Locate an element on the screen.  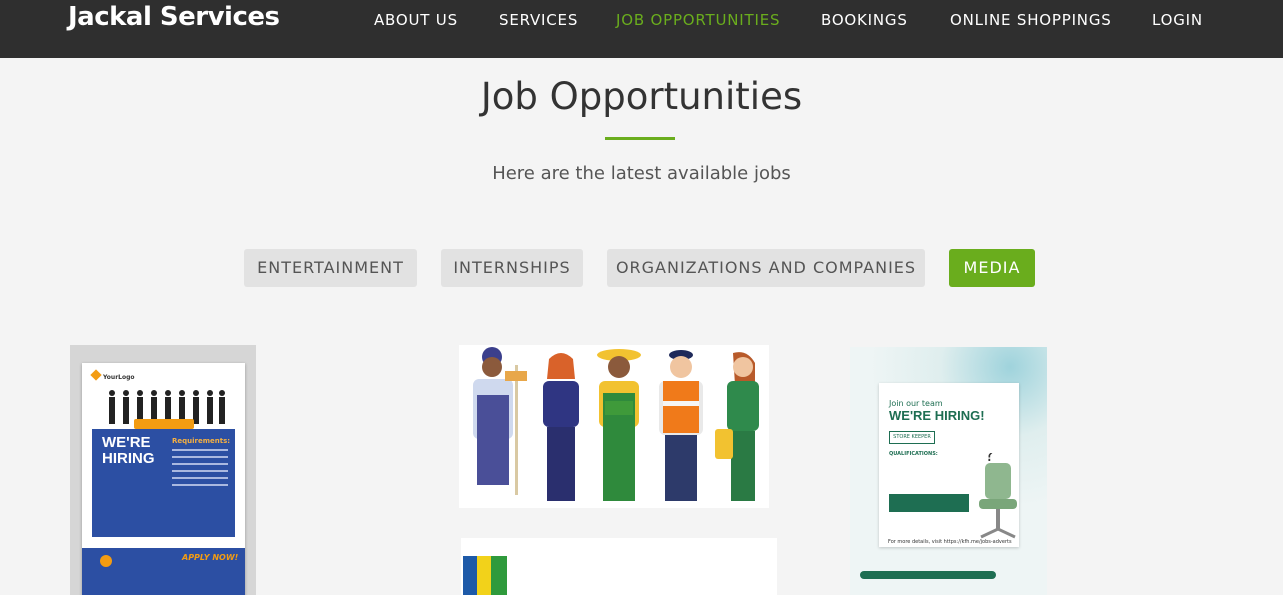
nav-services: SERVICES is located at coordinates (538, 20).